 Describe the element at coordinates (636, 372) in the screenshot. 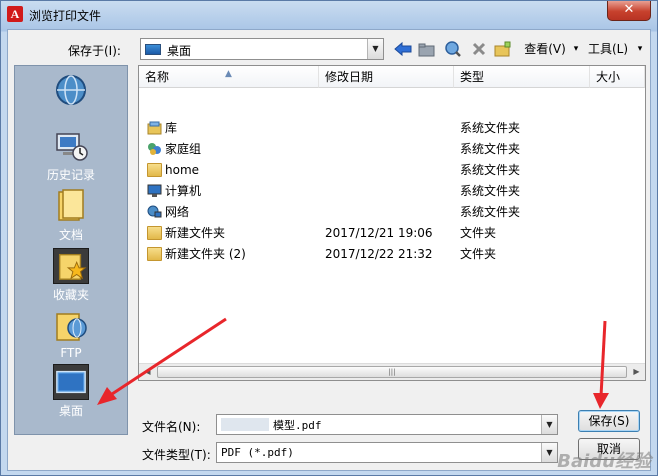

I see `scroll-right-icon: ▶` at that location.